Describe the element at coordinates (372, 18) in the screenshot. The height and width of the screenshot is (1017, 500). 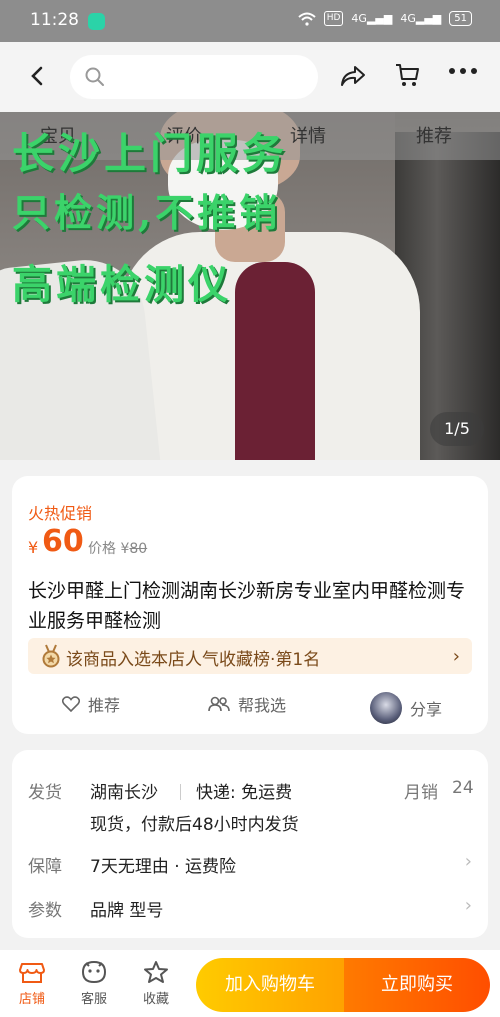
I see `signal-icon: 4G▂▄▆` at that location.